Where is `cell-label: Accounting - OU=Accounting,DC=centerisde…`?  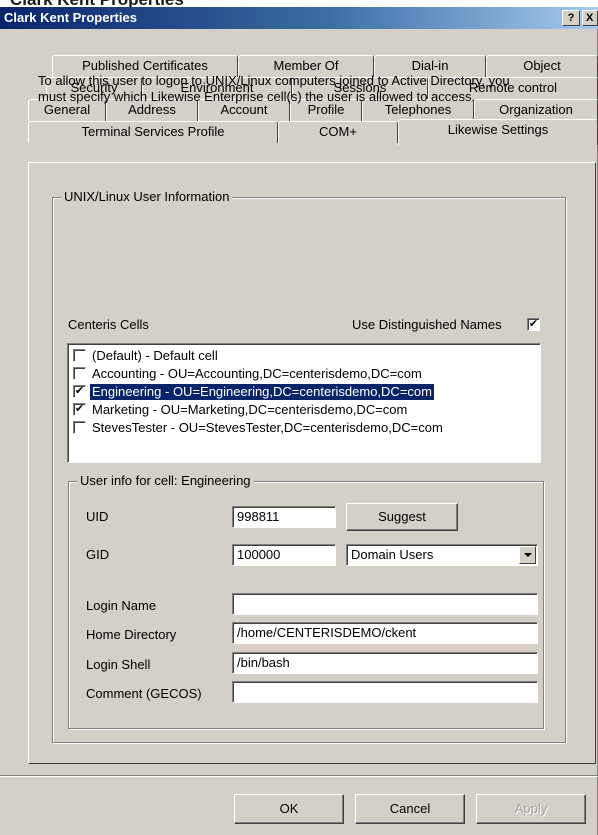
cell-label: Accounting - OU=Accounting,DC=centerisde… is located at coordinates (257, 373).